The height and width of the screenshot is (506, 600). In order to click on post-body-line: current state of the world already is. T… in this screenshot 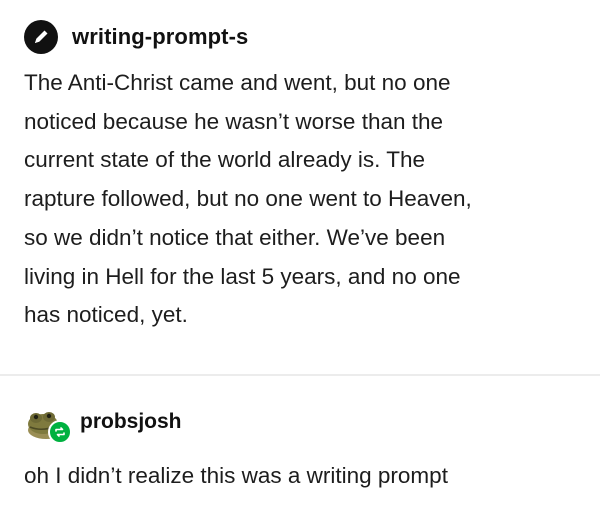, I will do `click(225, 160)`.